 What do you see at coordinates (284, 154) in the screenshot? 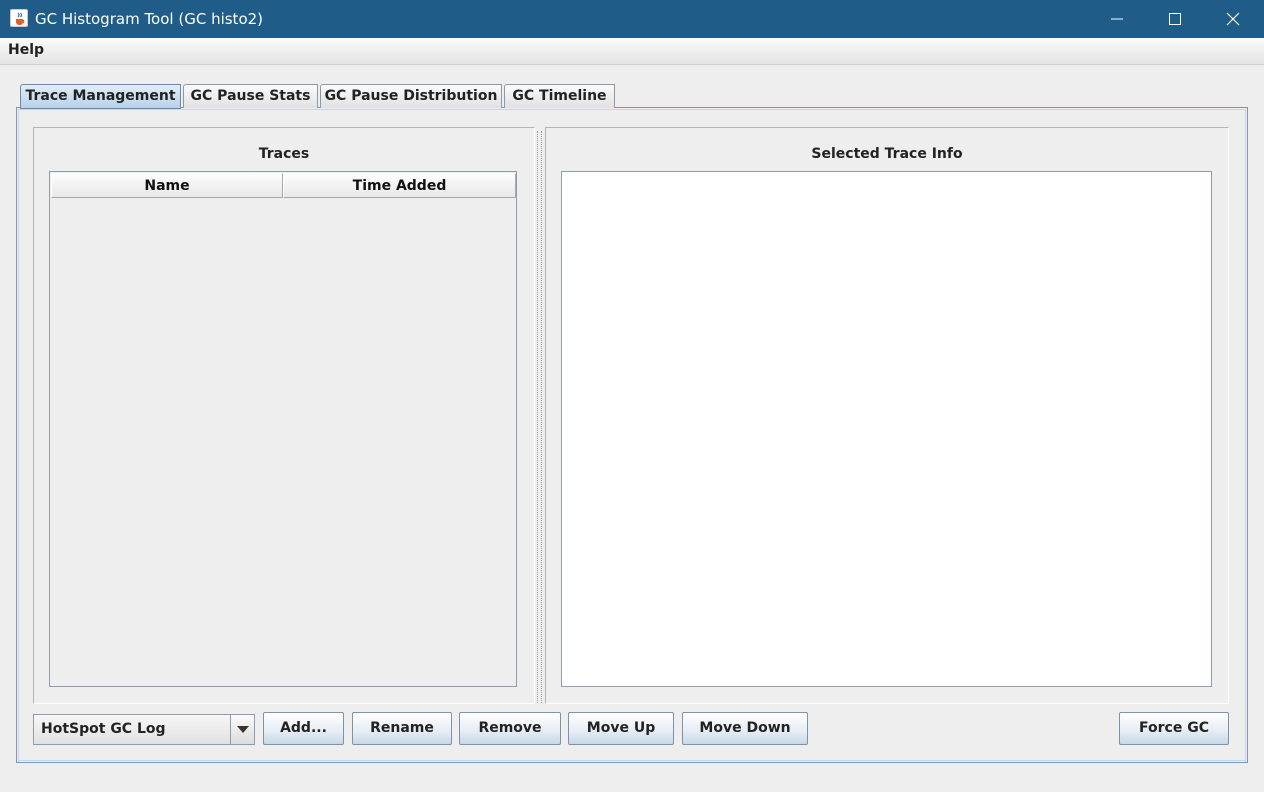
I see `traces-title: Traces` at bounding box center [284, 154].